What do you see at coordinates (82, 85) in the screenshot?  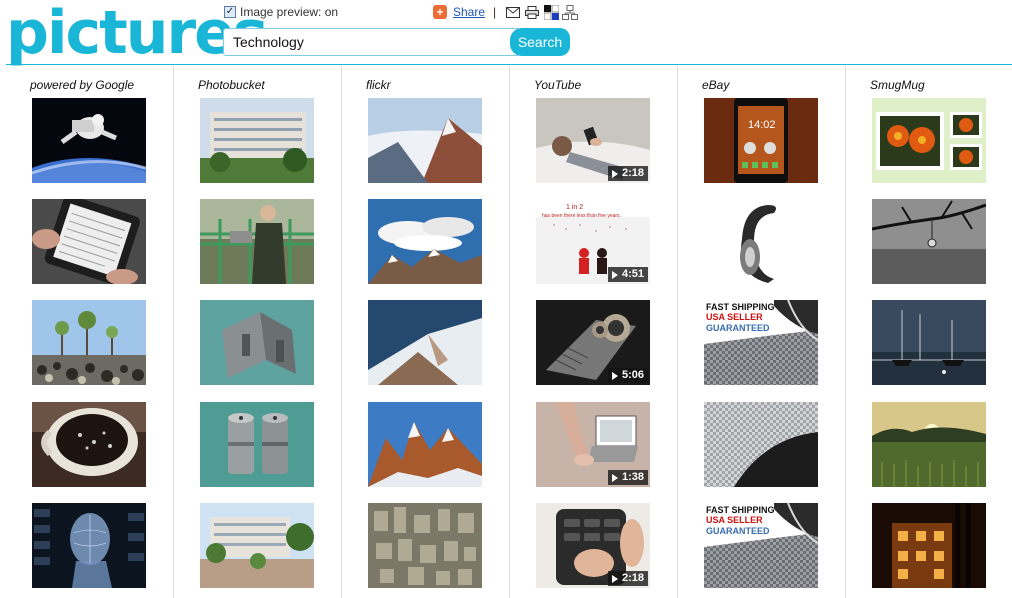 I see `column-title: powered by Google` at bounding box center [82, 85].